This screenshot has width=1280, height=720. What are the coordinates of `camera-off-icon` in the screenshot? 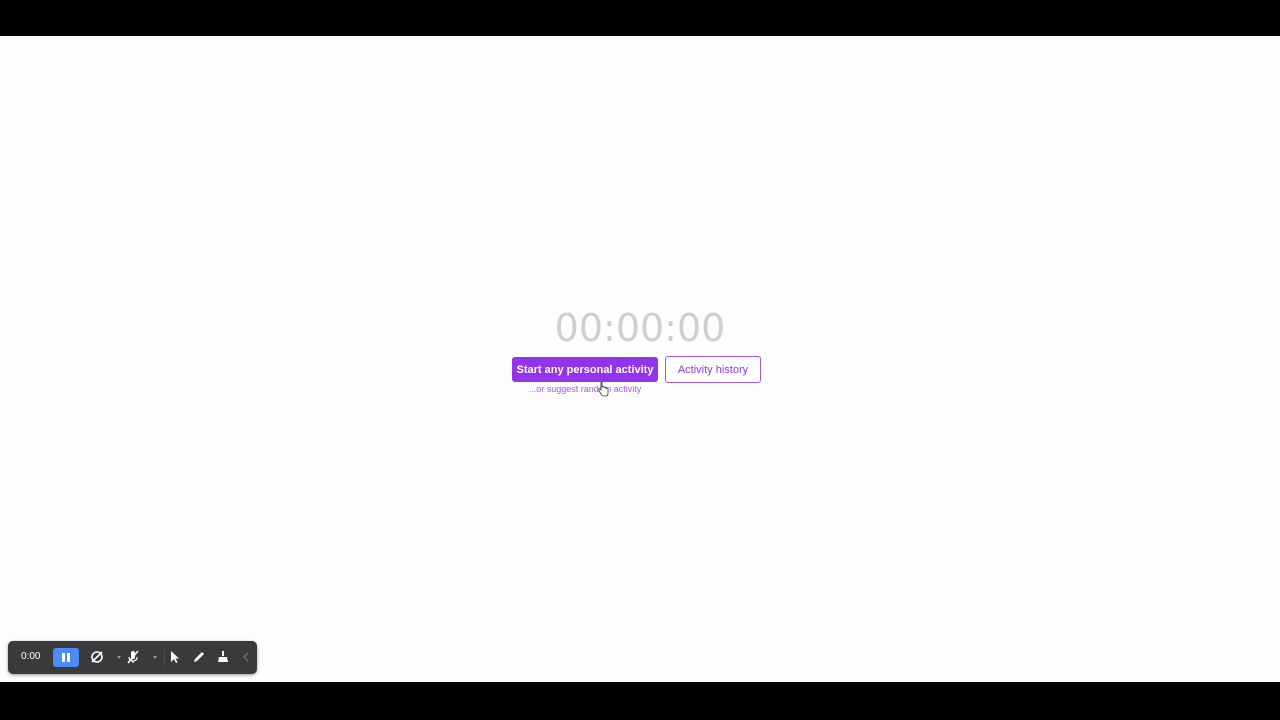 It's located at (97, 657).